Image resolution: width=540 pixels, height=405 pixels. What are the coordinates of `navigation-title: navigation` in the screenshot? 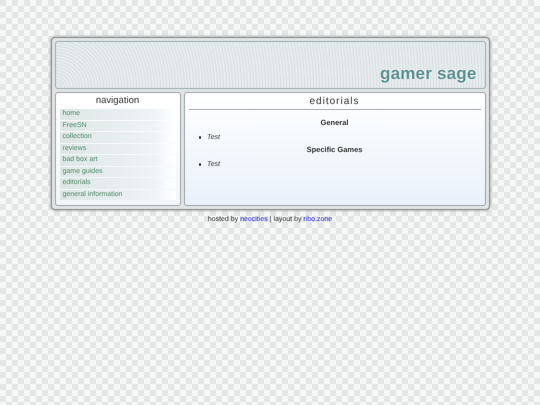 It's located at (117, 100).